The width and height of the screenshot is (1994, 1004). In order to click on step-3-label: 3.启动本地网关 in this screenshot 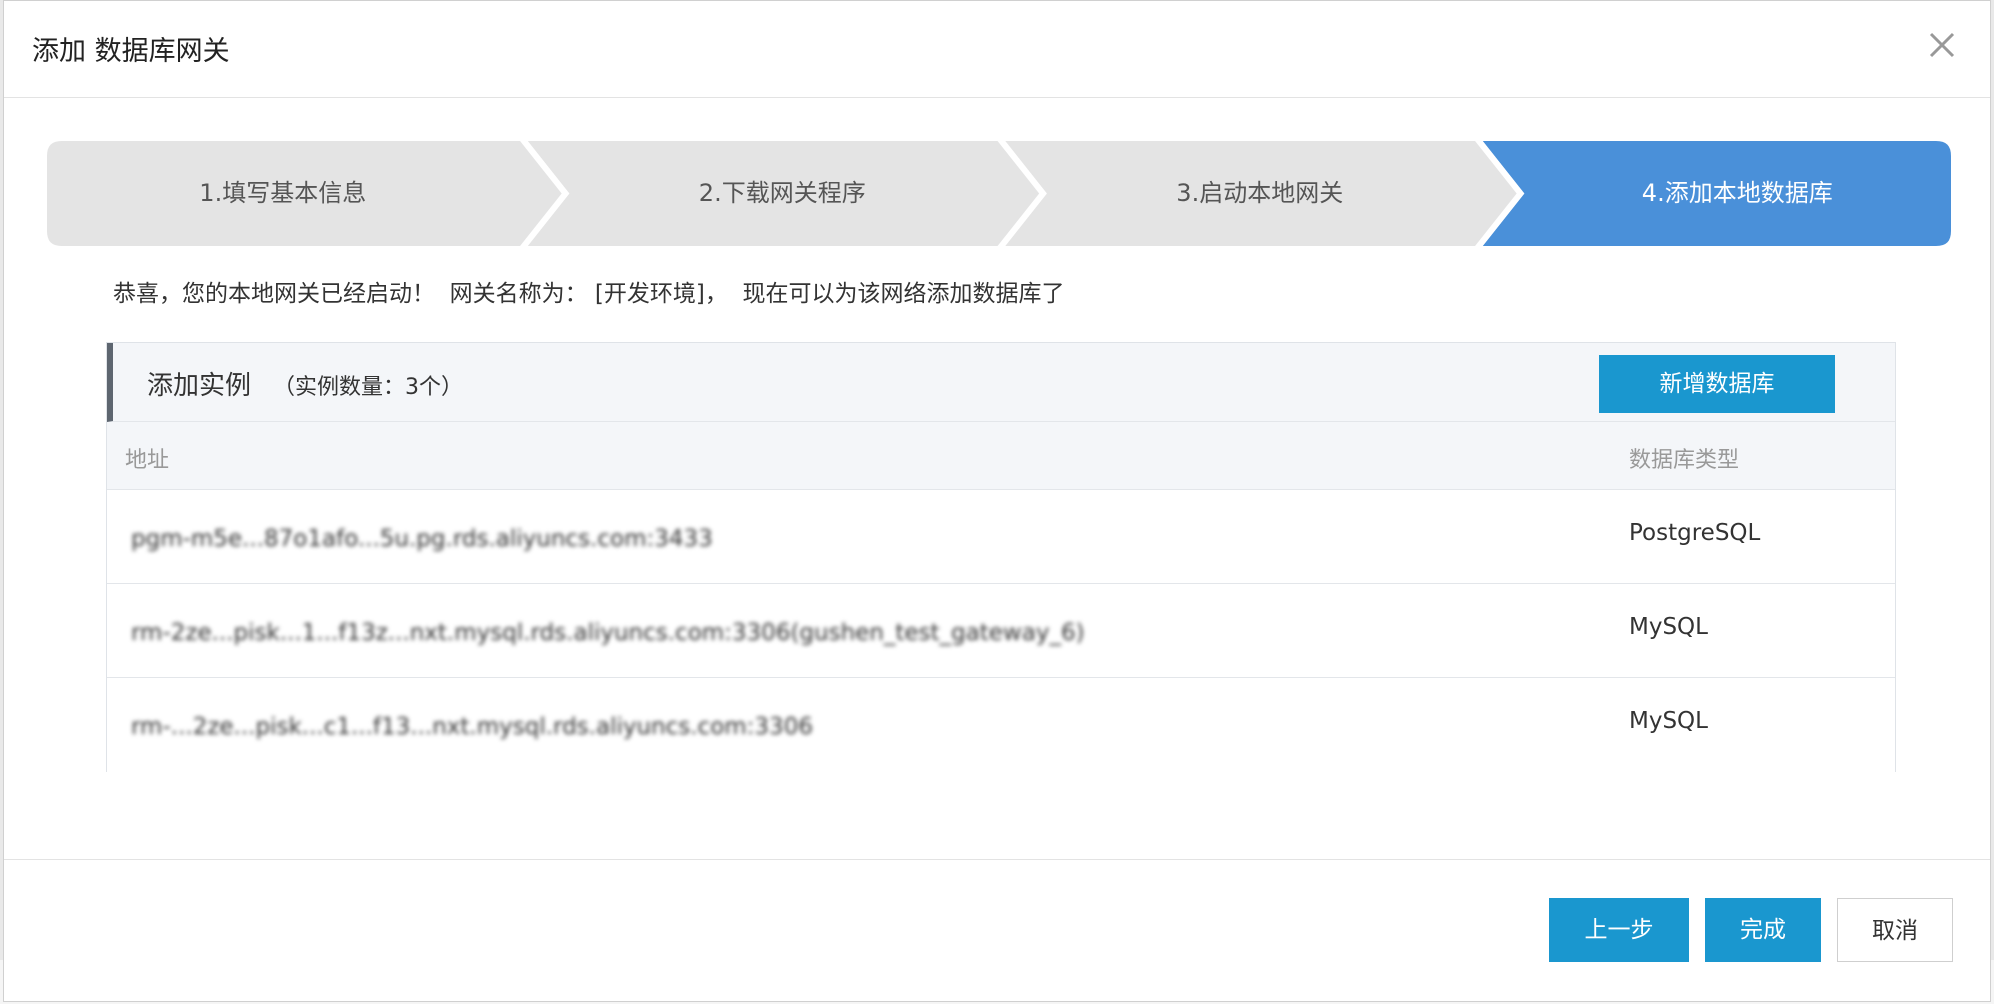, I will do `click(1260, 193)`.